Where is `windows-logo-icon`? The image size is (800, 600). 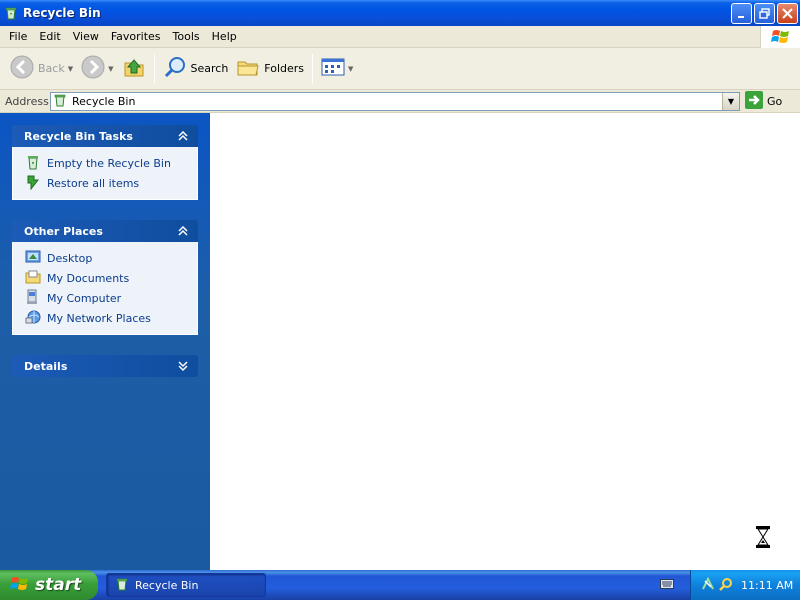 windows-logo-icon is located at coordinates (780, 37).